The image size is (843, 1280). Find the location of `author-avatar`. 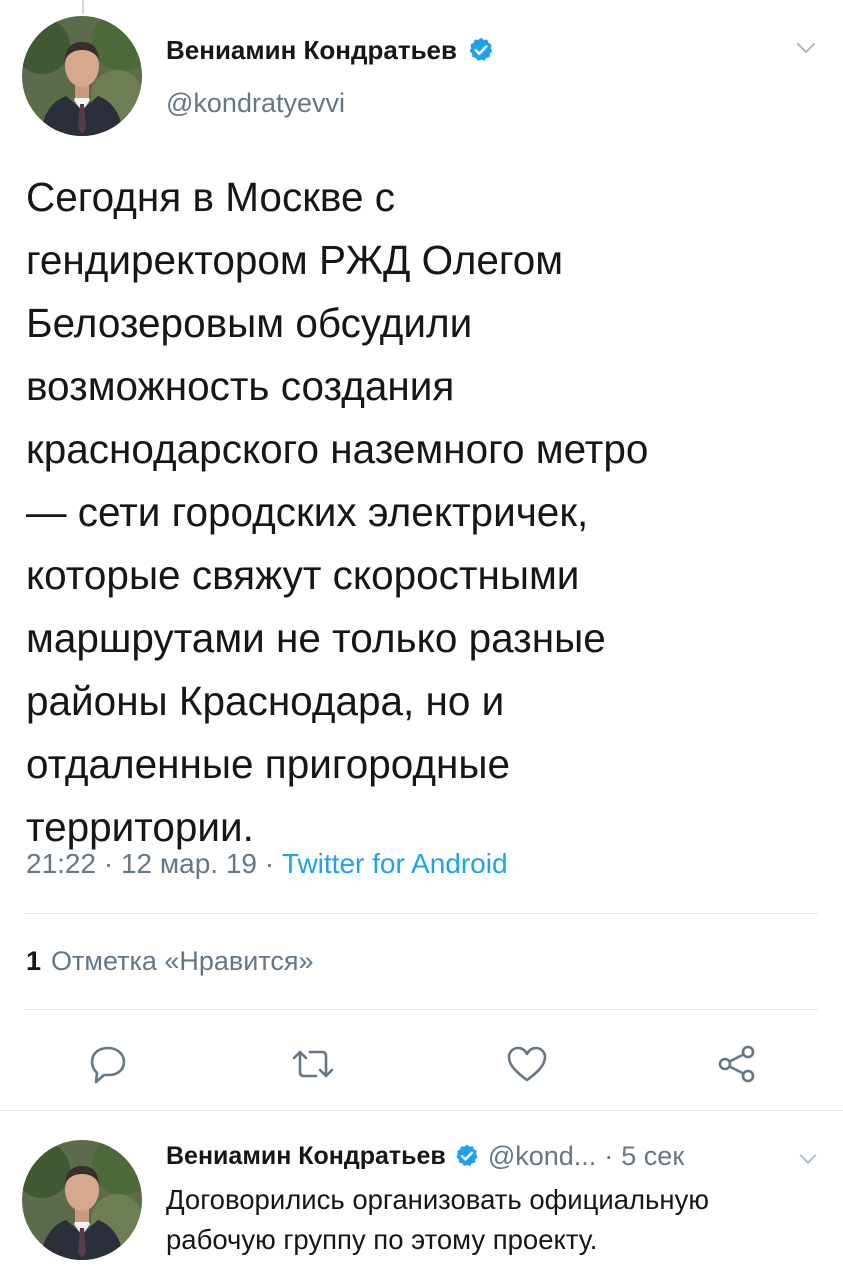

author-avatar is located at coordinates (82, 76).